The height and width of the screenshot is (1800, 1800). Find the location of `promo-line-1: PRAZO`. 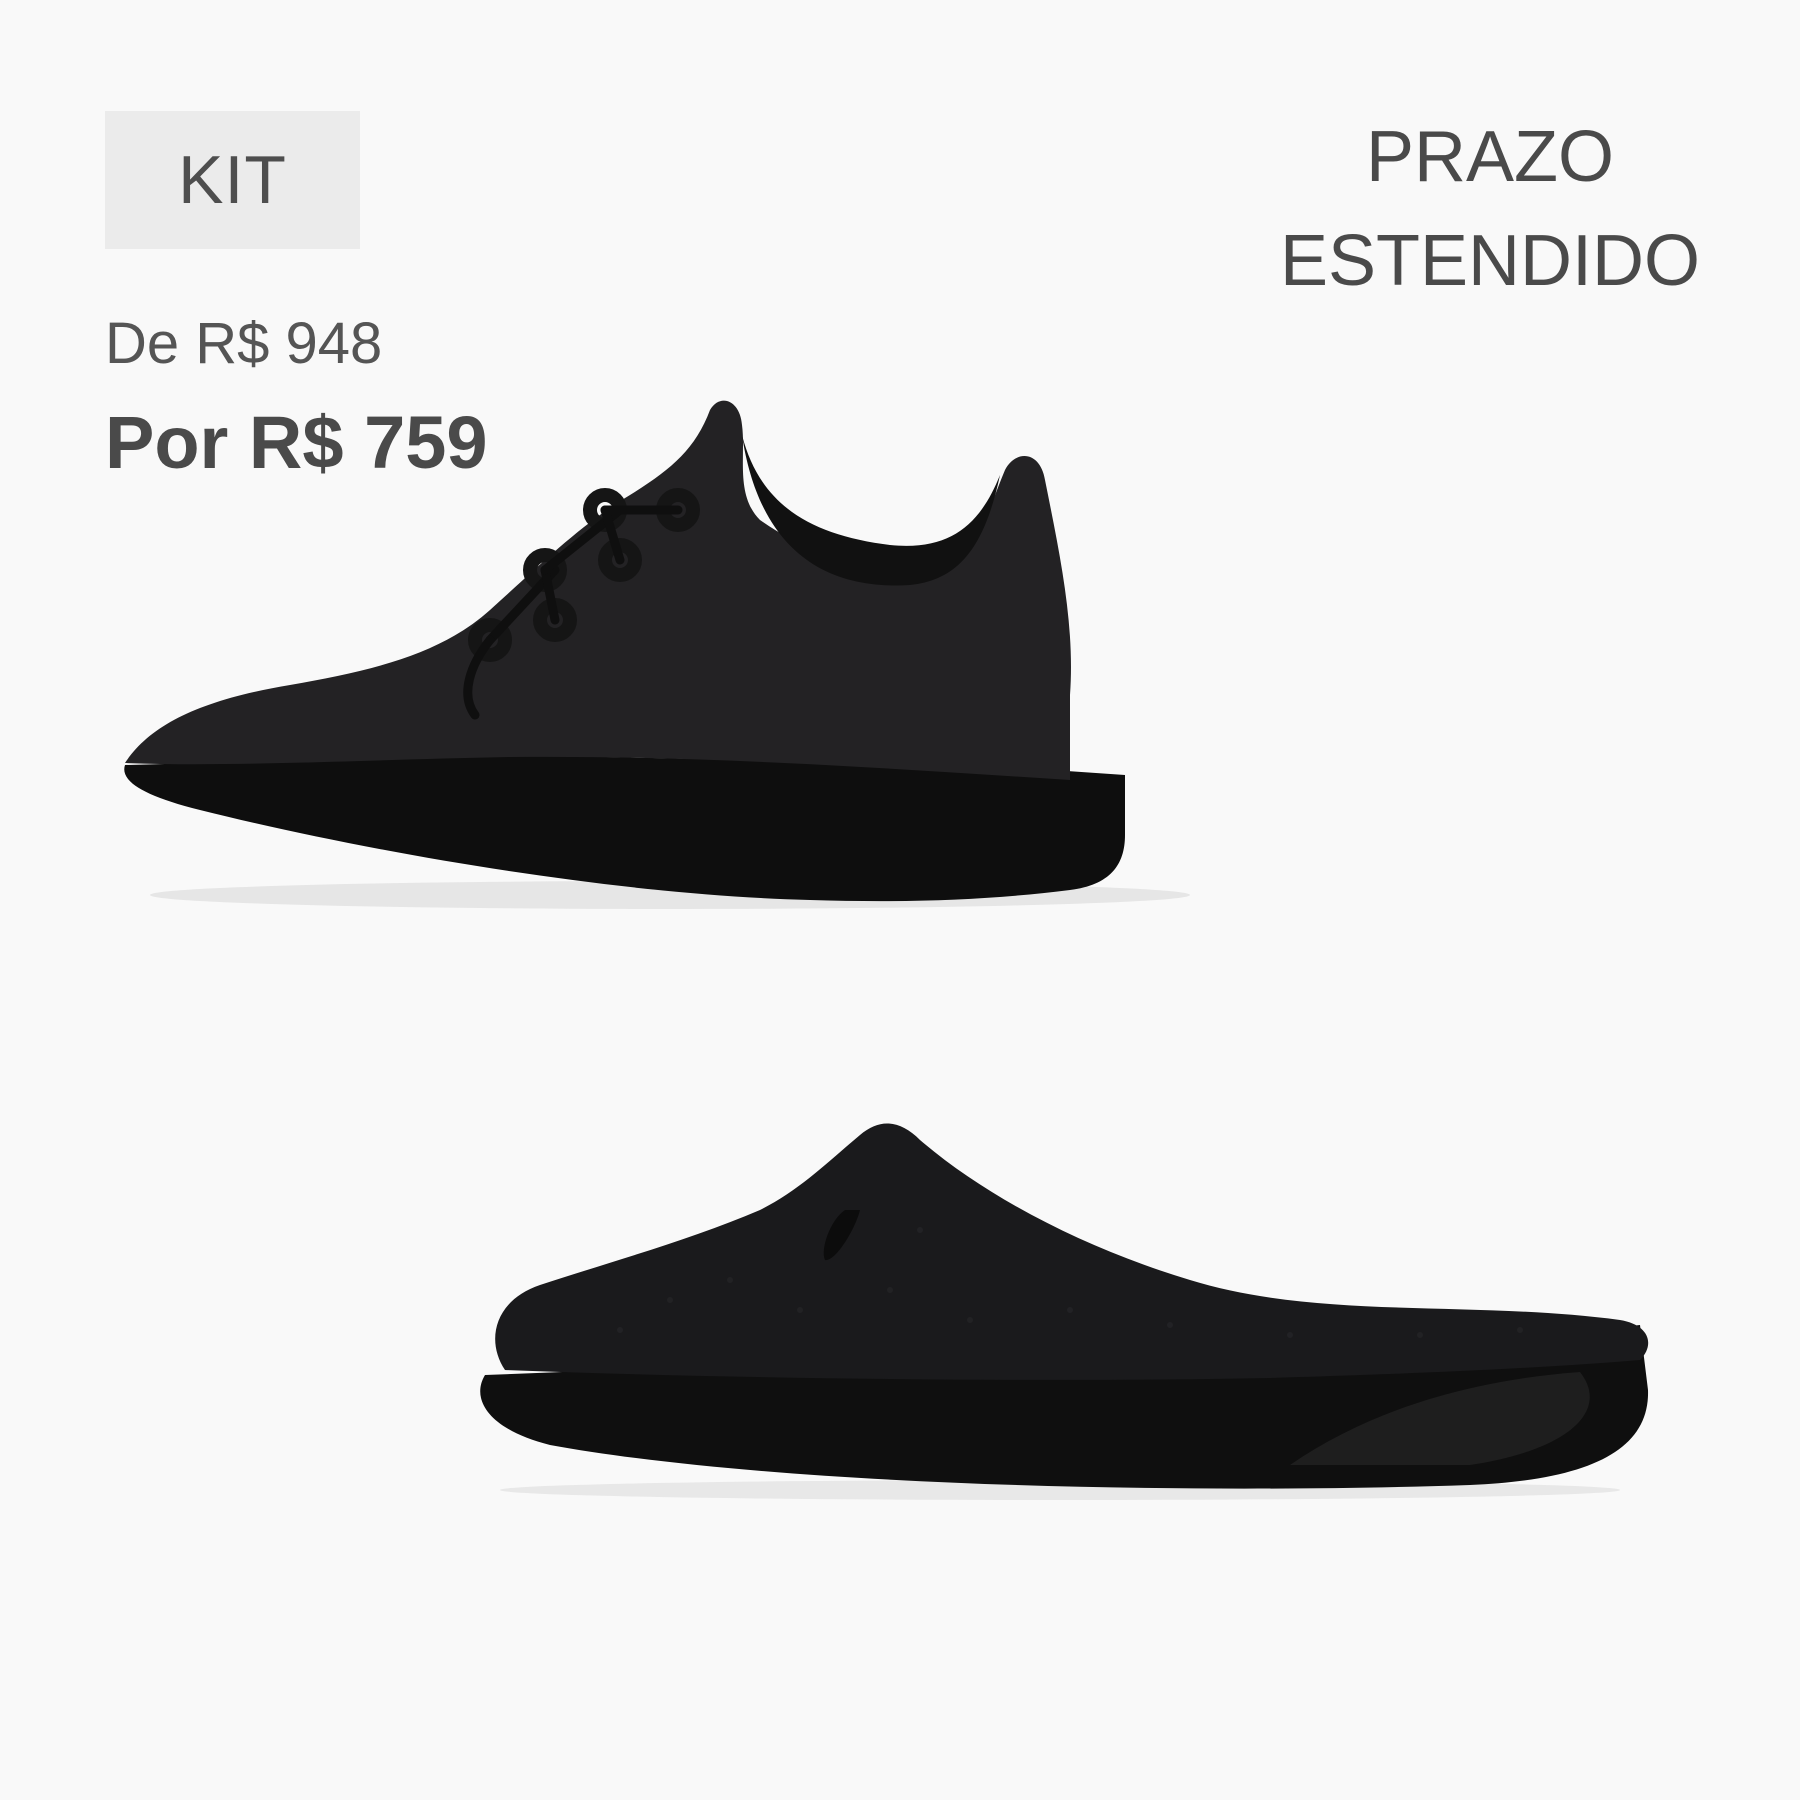

promo-line-1: PRAZO is located at coordinates (1490, 157).